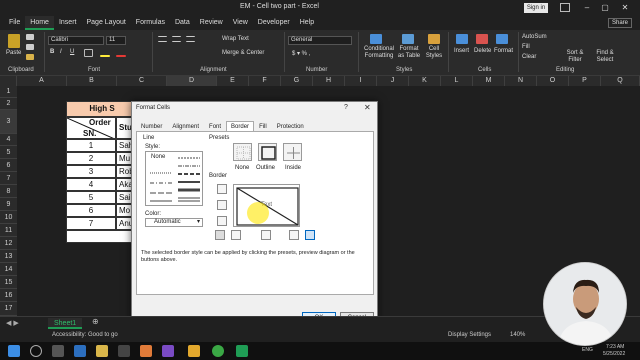 The height and width of the screenshot is (360, 640). I want to click on row-header: 12, so click(8, 243).